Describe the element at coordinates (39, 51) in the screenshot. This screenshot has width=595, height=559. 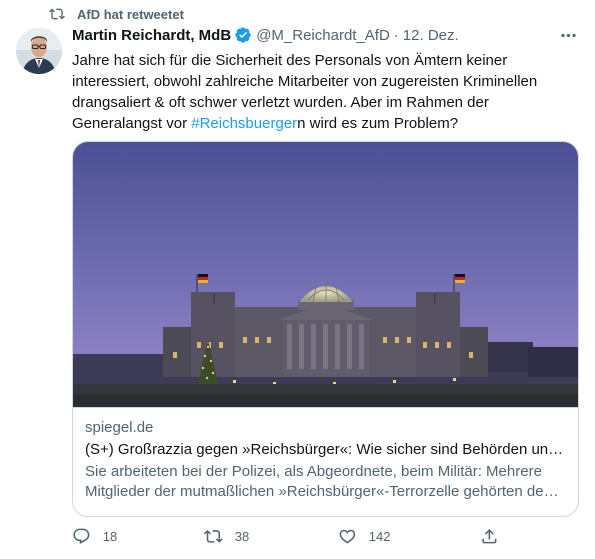
I see `avatar` at that location.